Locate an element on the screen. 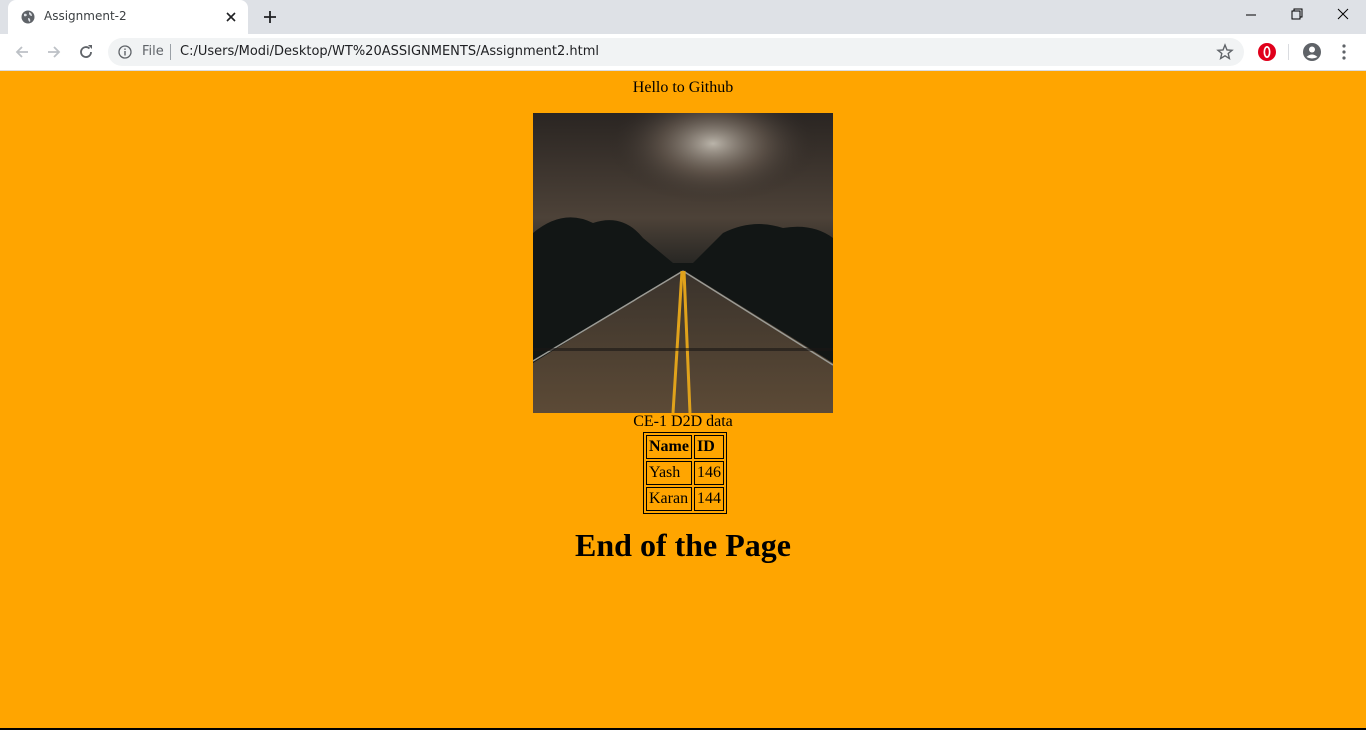  toolbar-divider is located at coordinates (1288, 52).